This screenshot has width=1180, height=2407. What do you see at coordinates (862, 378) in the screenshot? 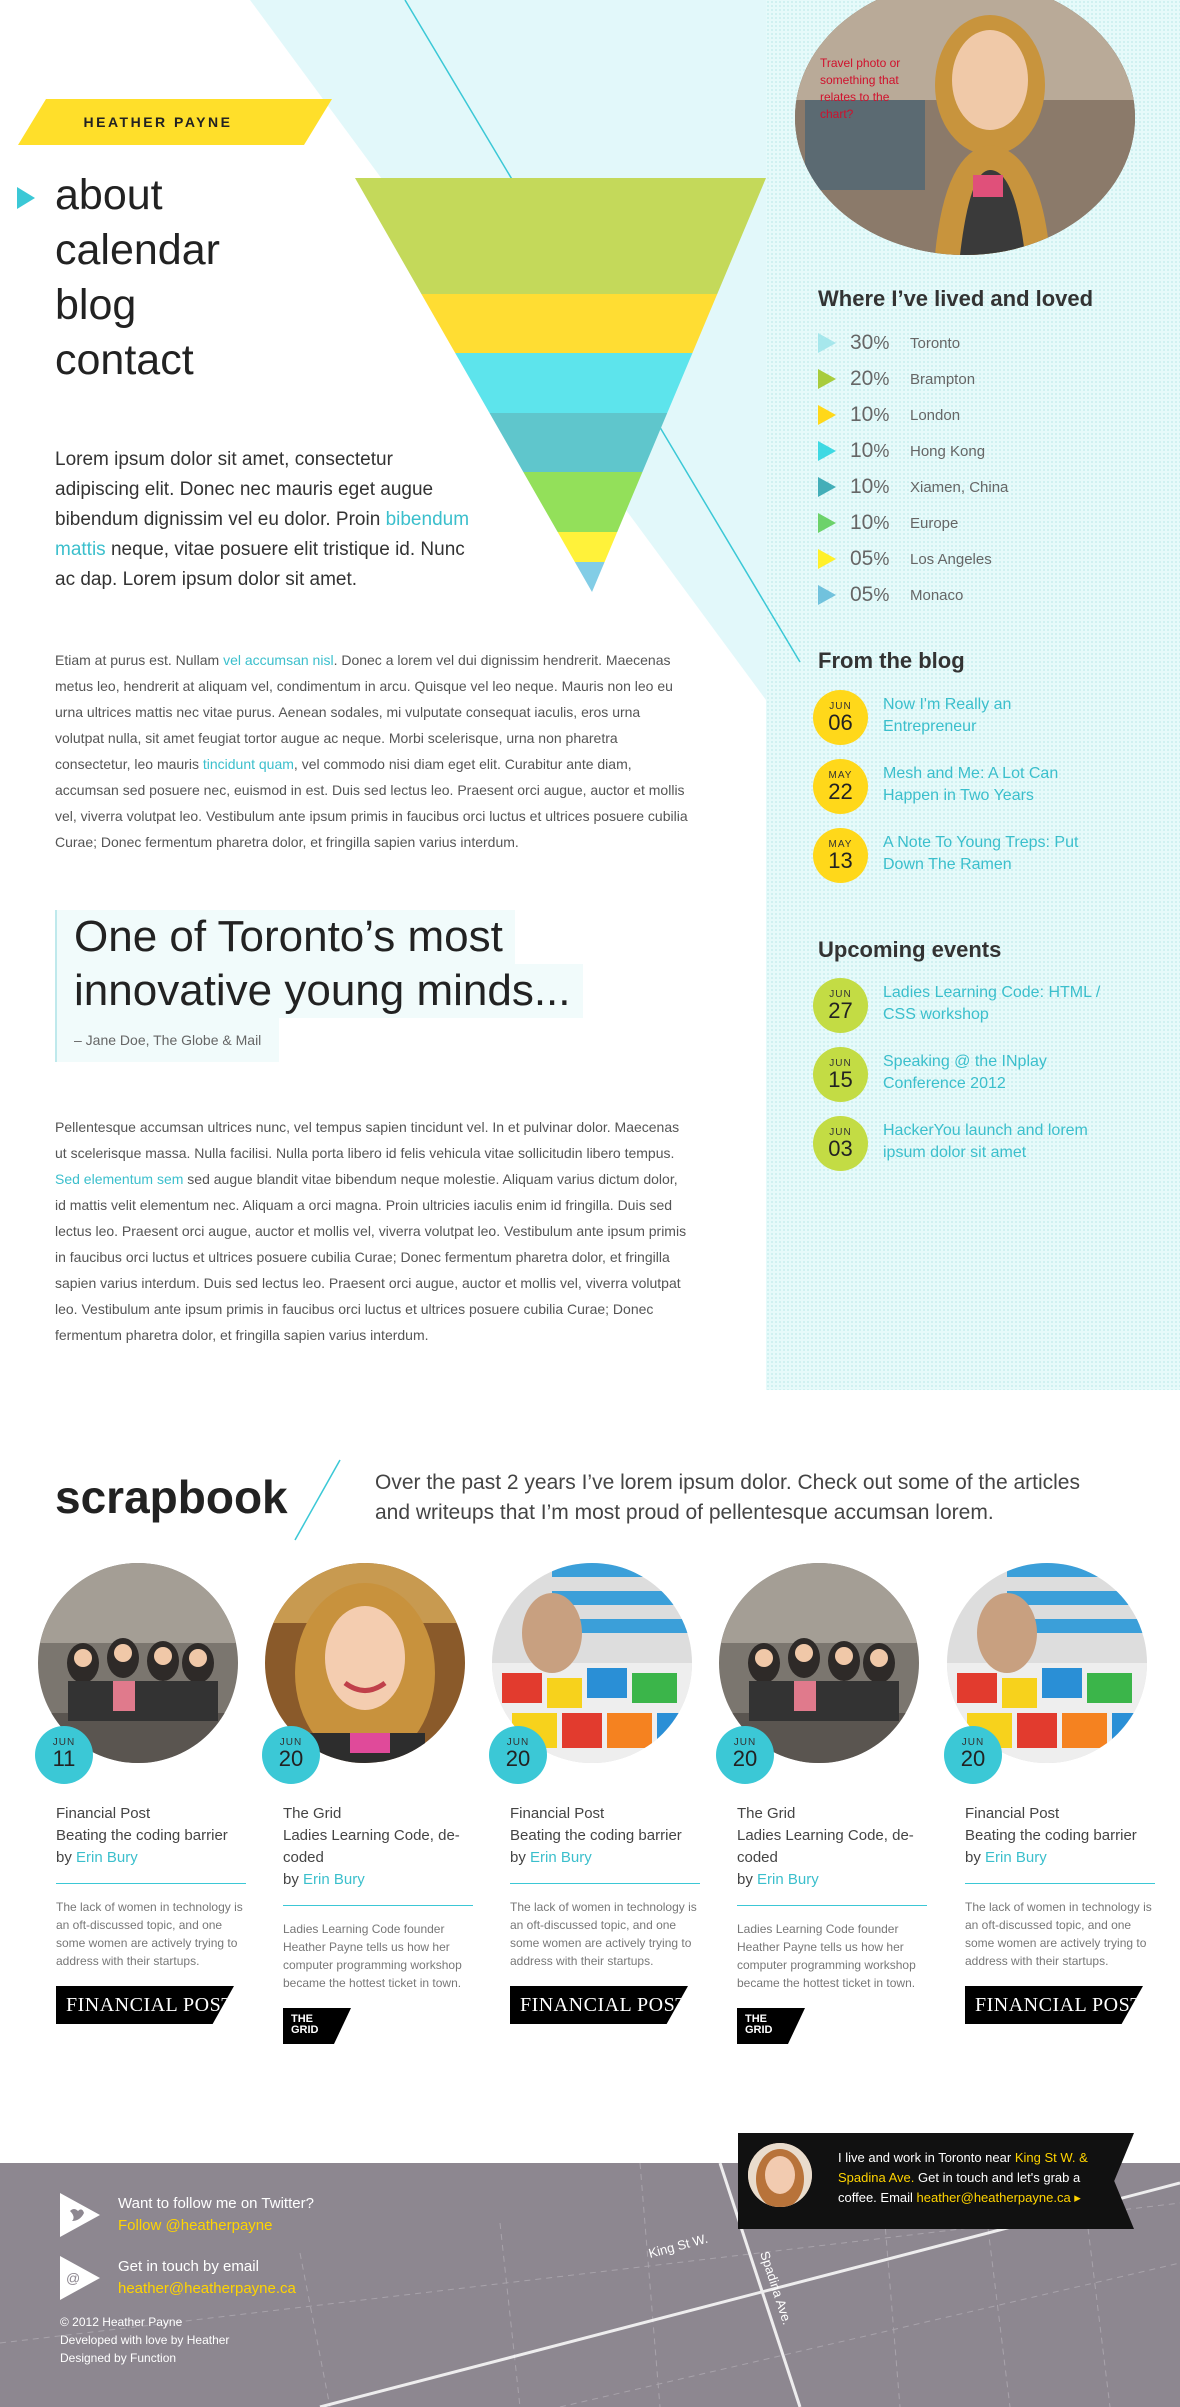
I see `lived-percent-value: 20` at bounding box center [862, 378].